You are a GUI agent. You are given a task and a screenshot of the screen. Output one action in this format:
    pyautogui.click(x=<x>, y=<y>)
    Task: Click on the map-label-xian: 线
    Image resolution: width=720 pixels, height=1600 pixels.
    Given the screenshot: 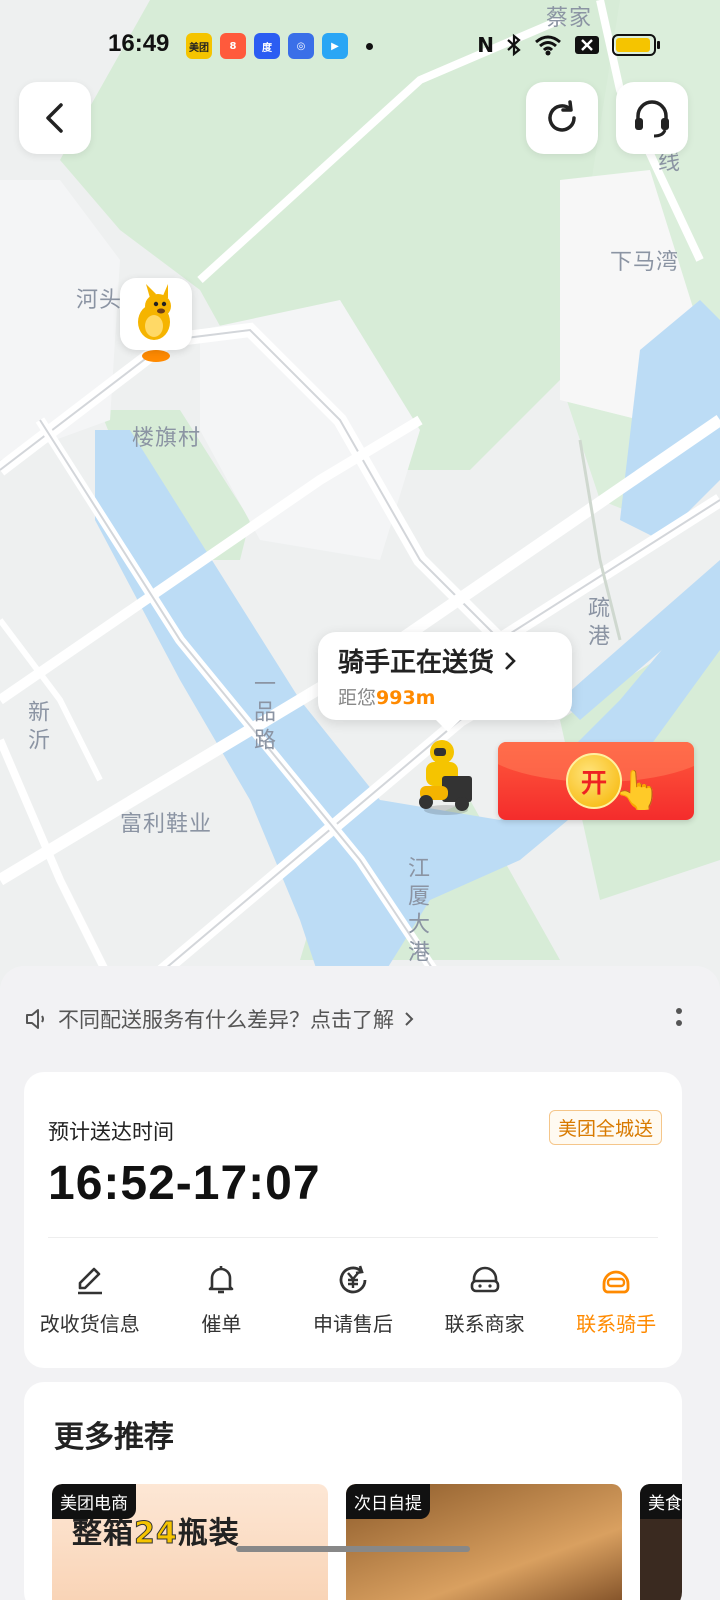 What is the action you would take?
    pyautogui.click(x=666, y=164)
    